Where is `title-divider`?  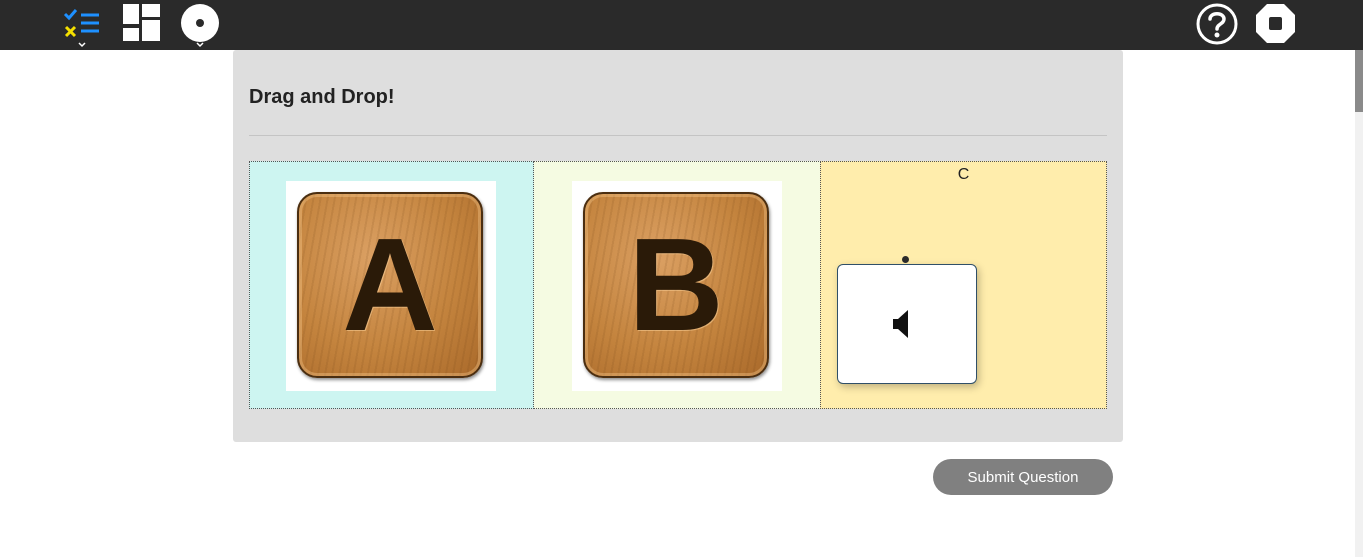
title-divider is located at coordinates (678, 135).